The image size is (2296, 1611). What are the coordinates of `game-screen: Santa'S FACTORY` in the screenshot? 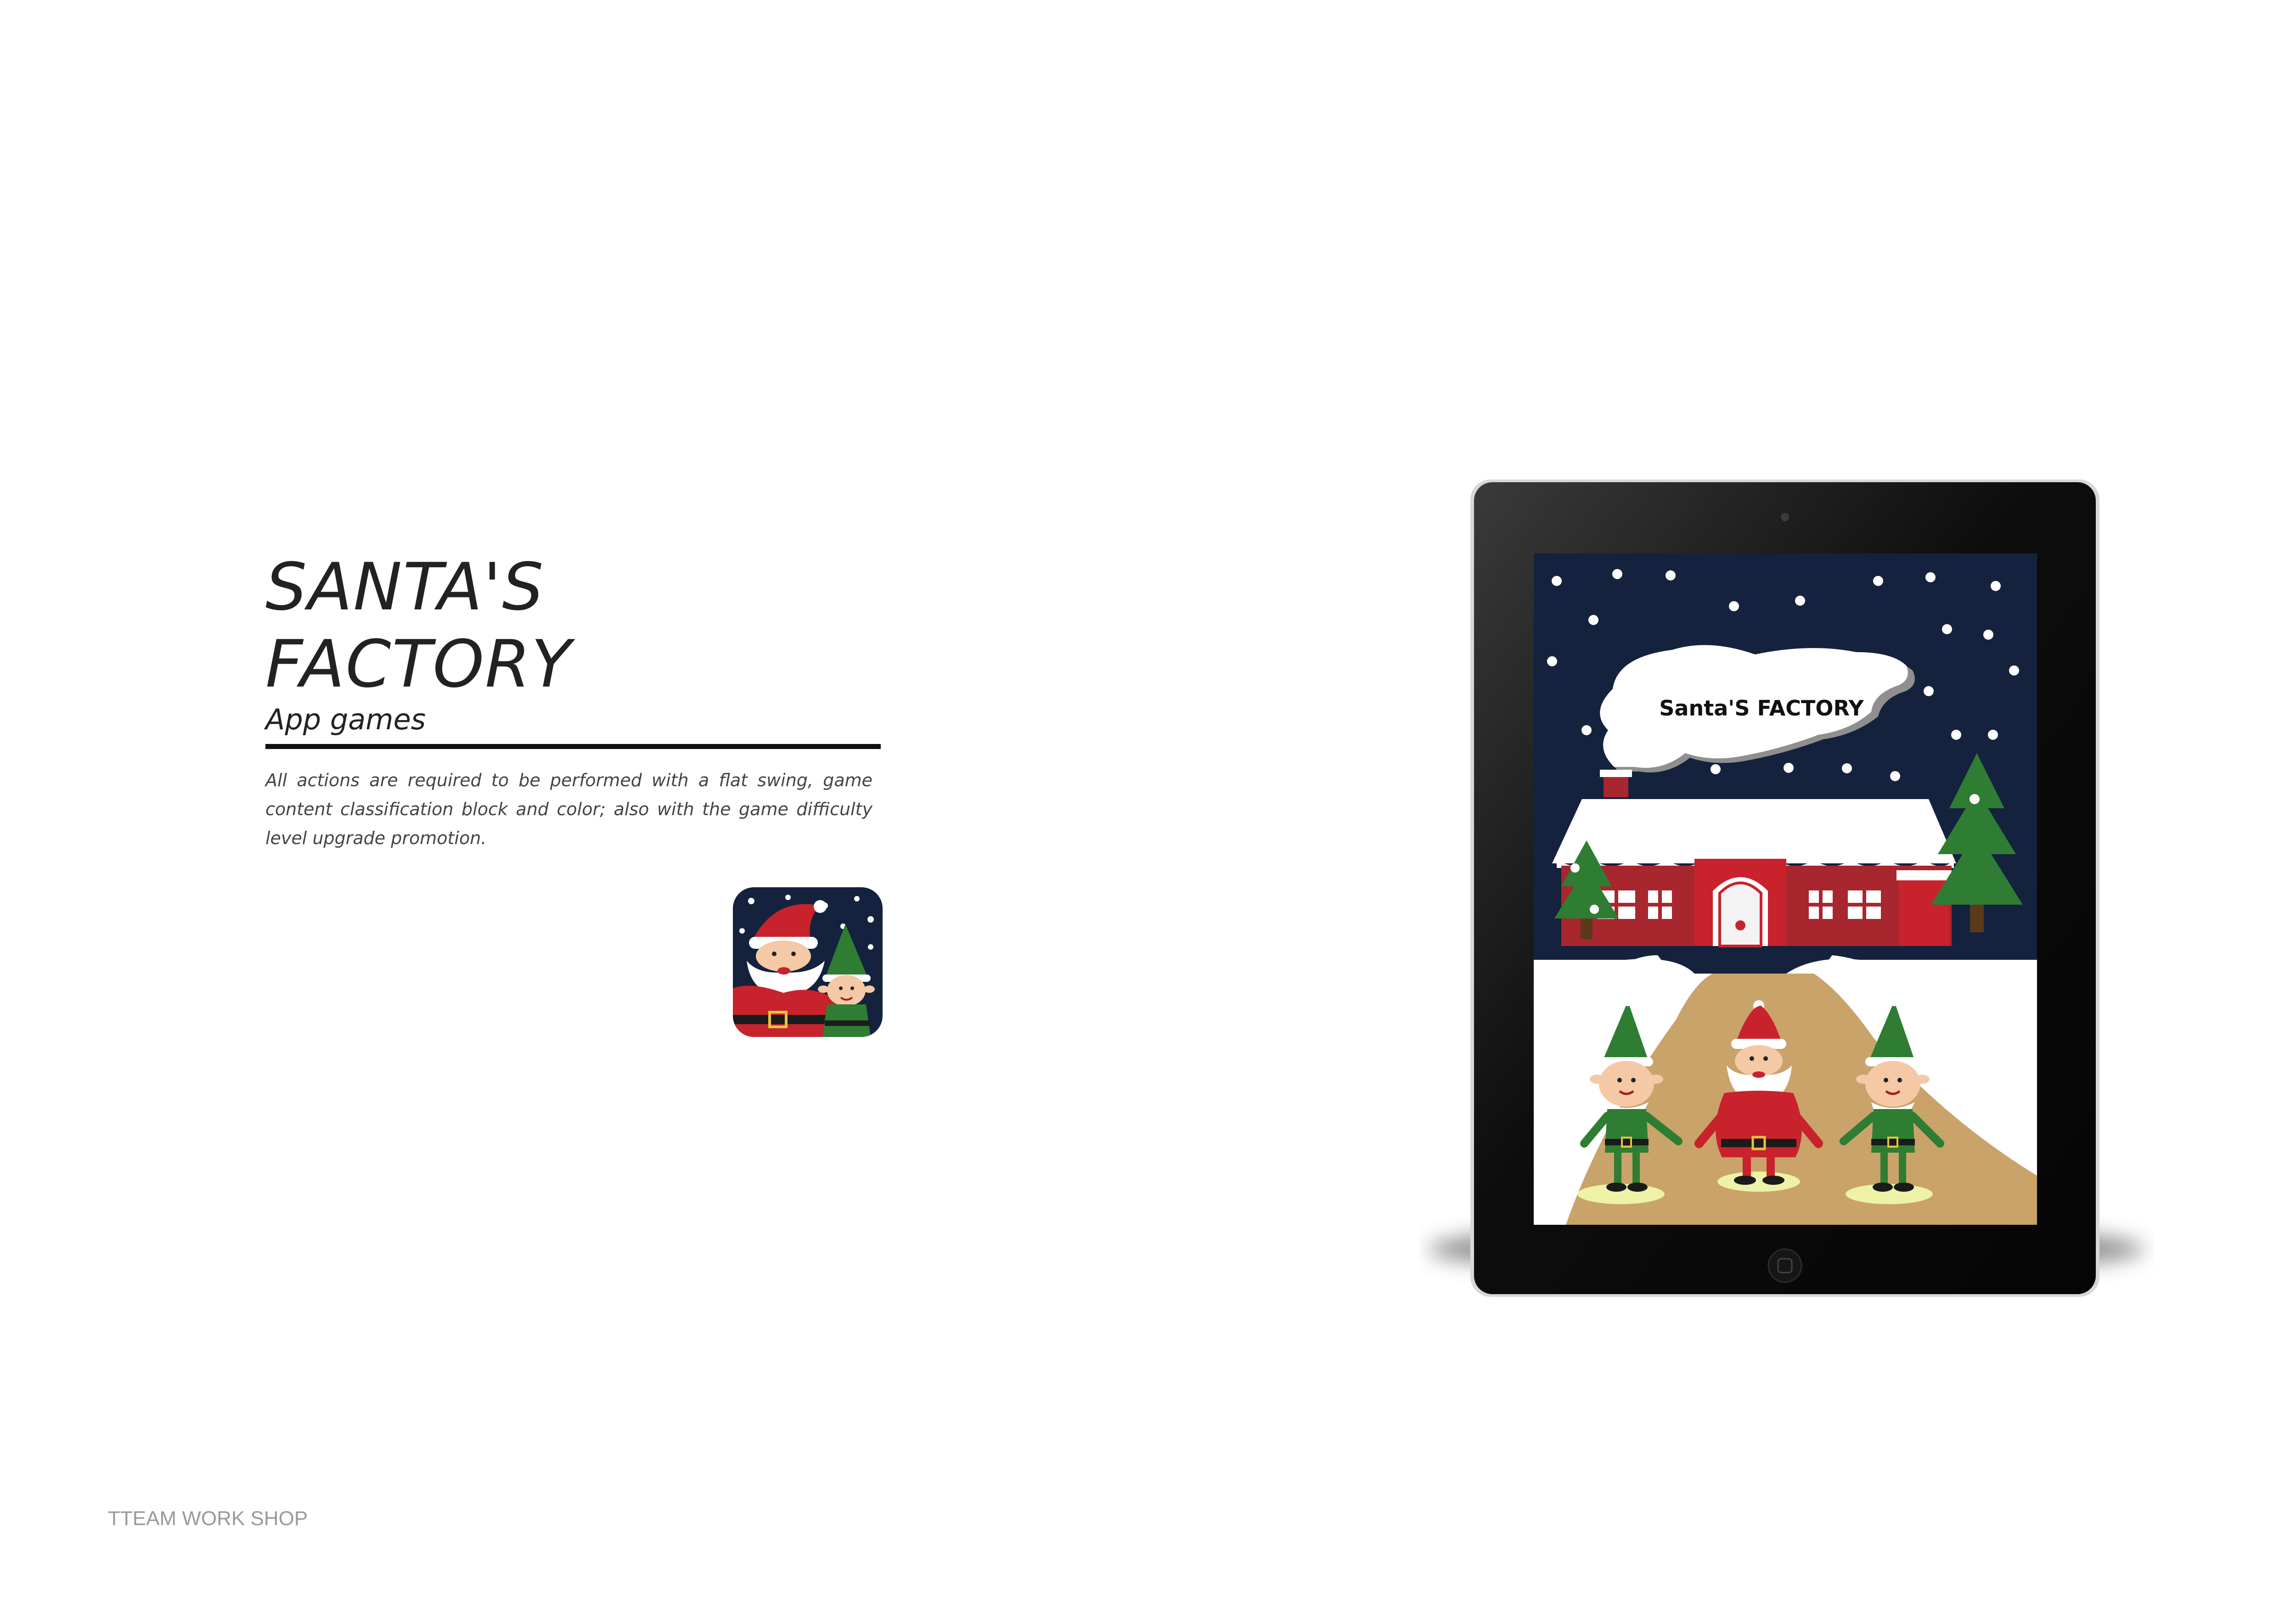 It's located at (1786, 889).